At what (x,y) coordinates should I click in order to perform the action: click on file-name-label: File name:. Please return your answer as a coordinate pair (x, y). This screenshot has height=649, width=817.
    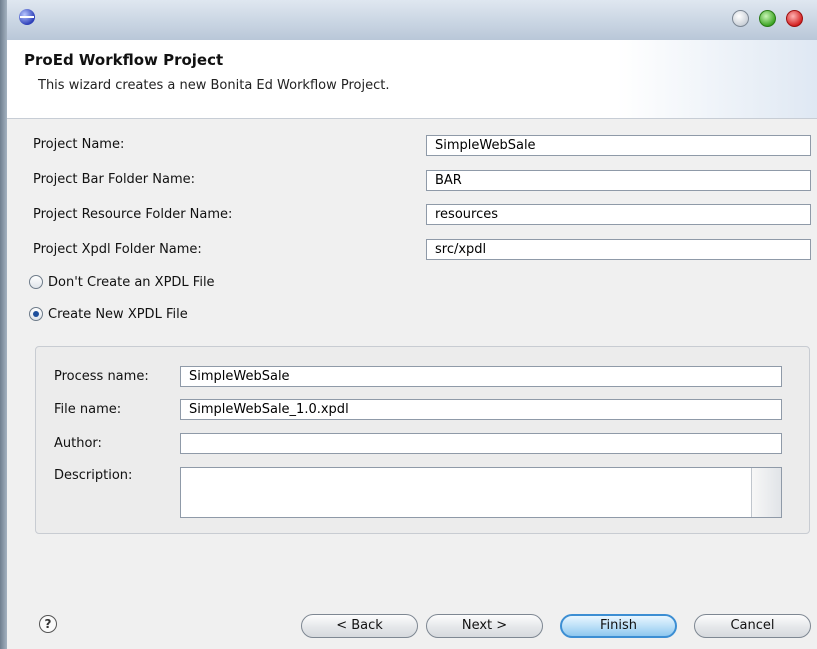
    Looking at the image, I should click on (88, 409).